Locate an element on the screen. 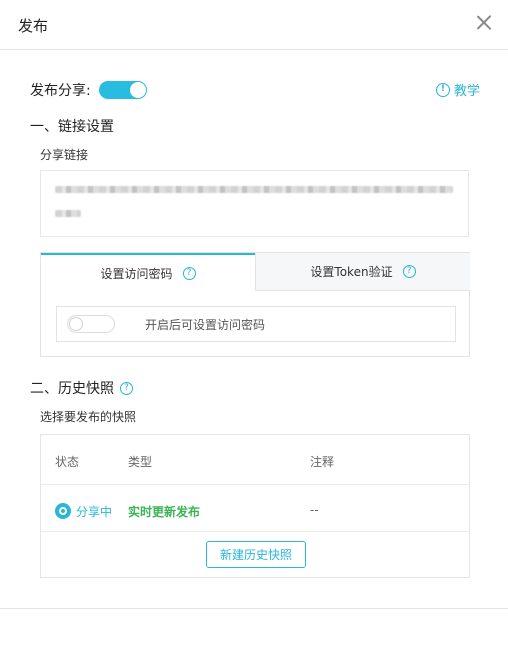  share-toggle is located at coordinates (122, 90).